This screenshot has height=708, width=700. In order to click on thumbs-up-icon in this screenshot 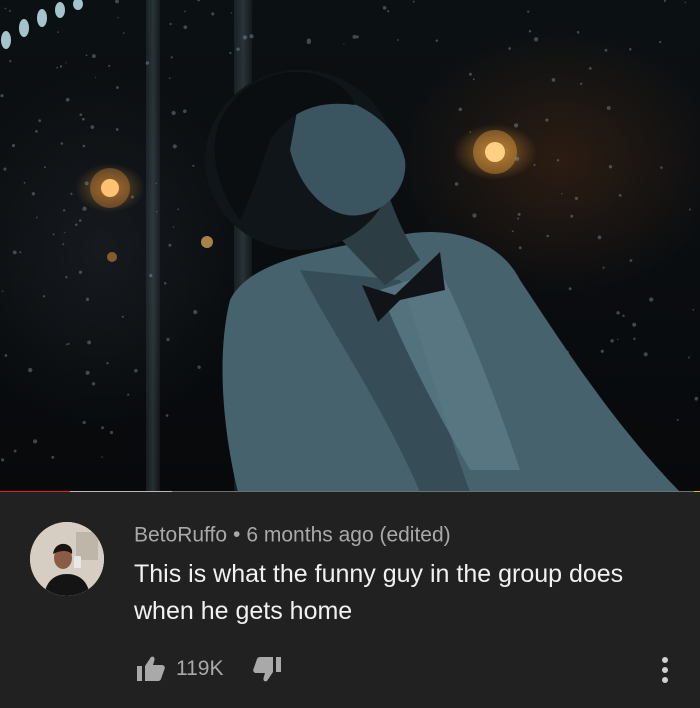, I will do `click(151, 668)`.